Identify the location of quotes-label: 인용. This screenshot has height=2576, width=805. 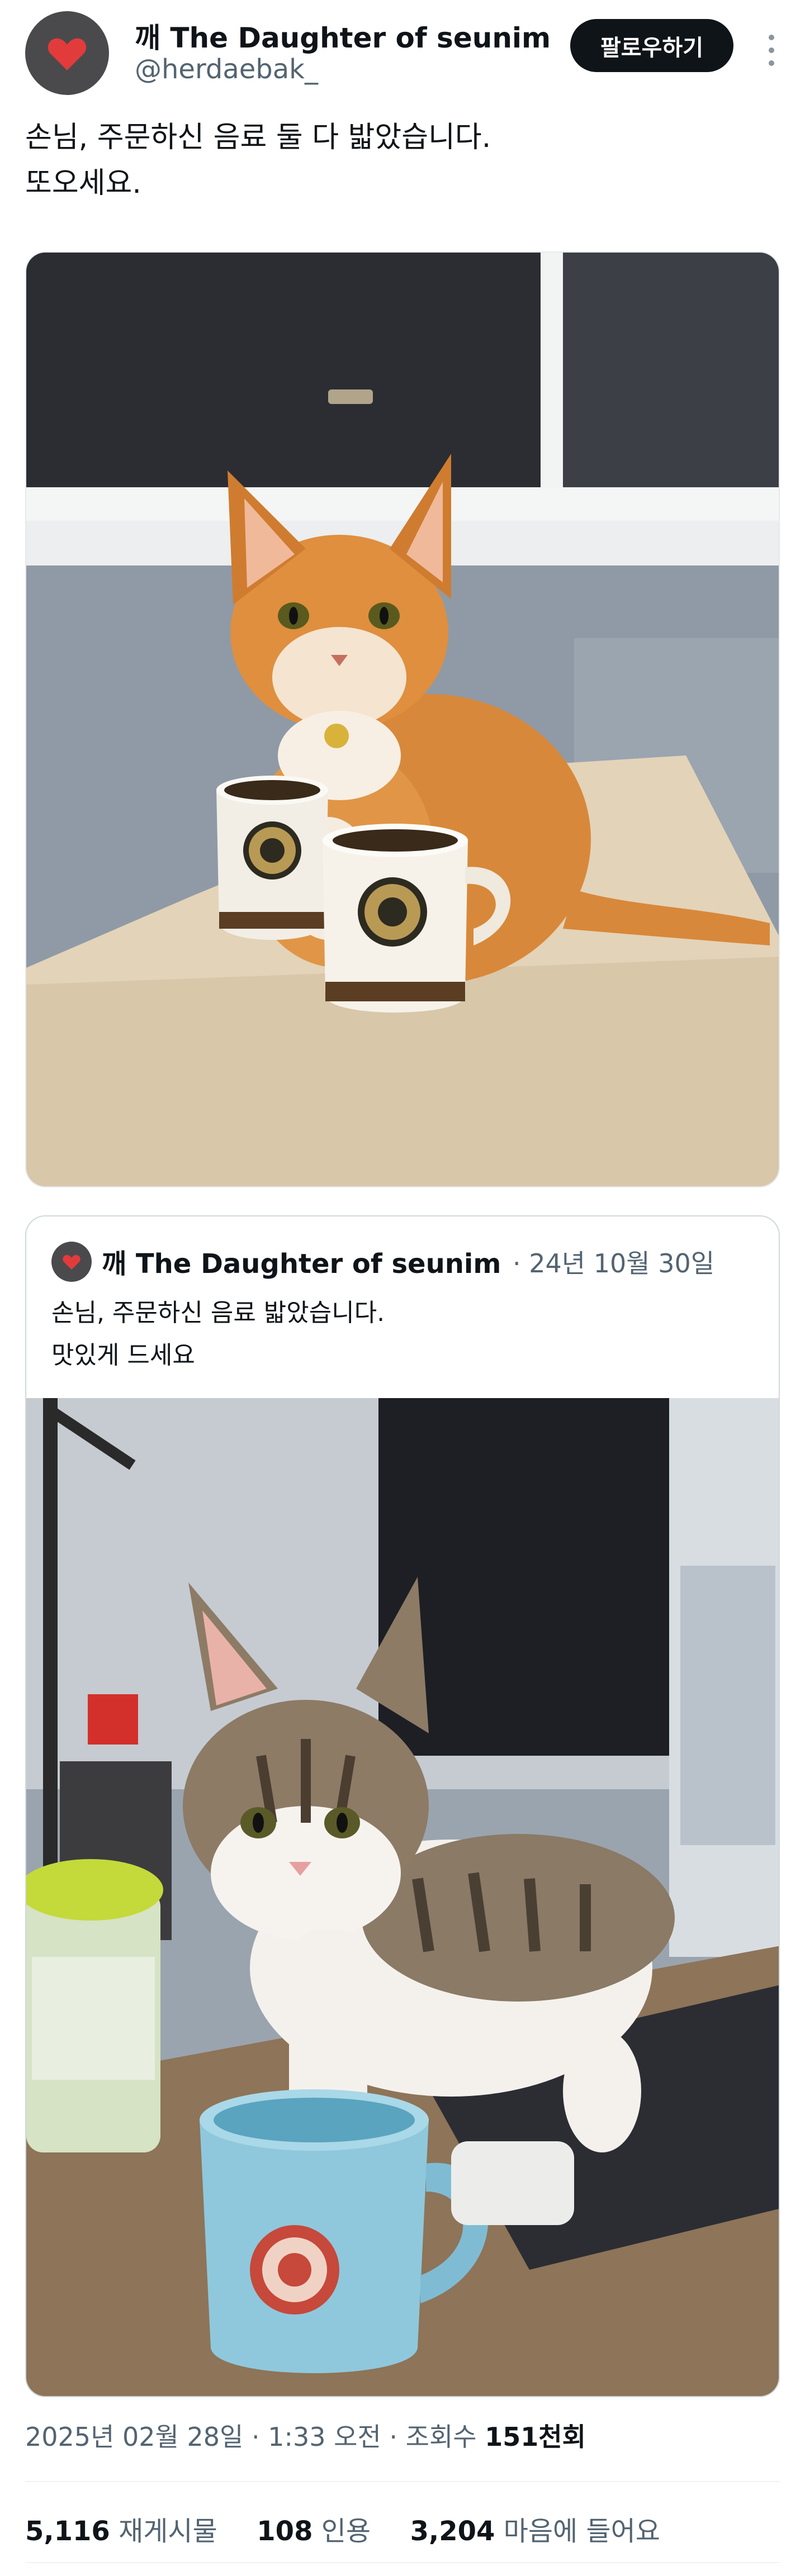
(346, 2532).